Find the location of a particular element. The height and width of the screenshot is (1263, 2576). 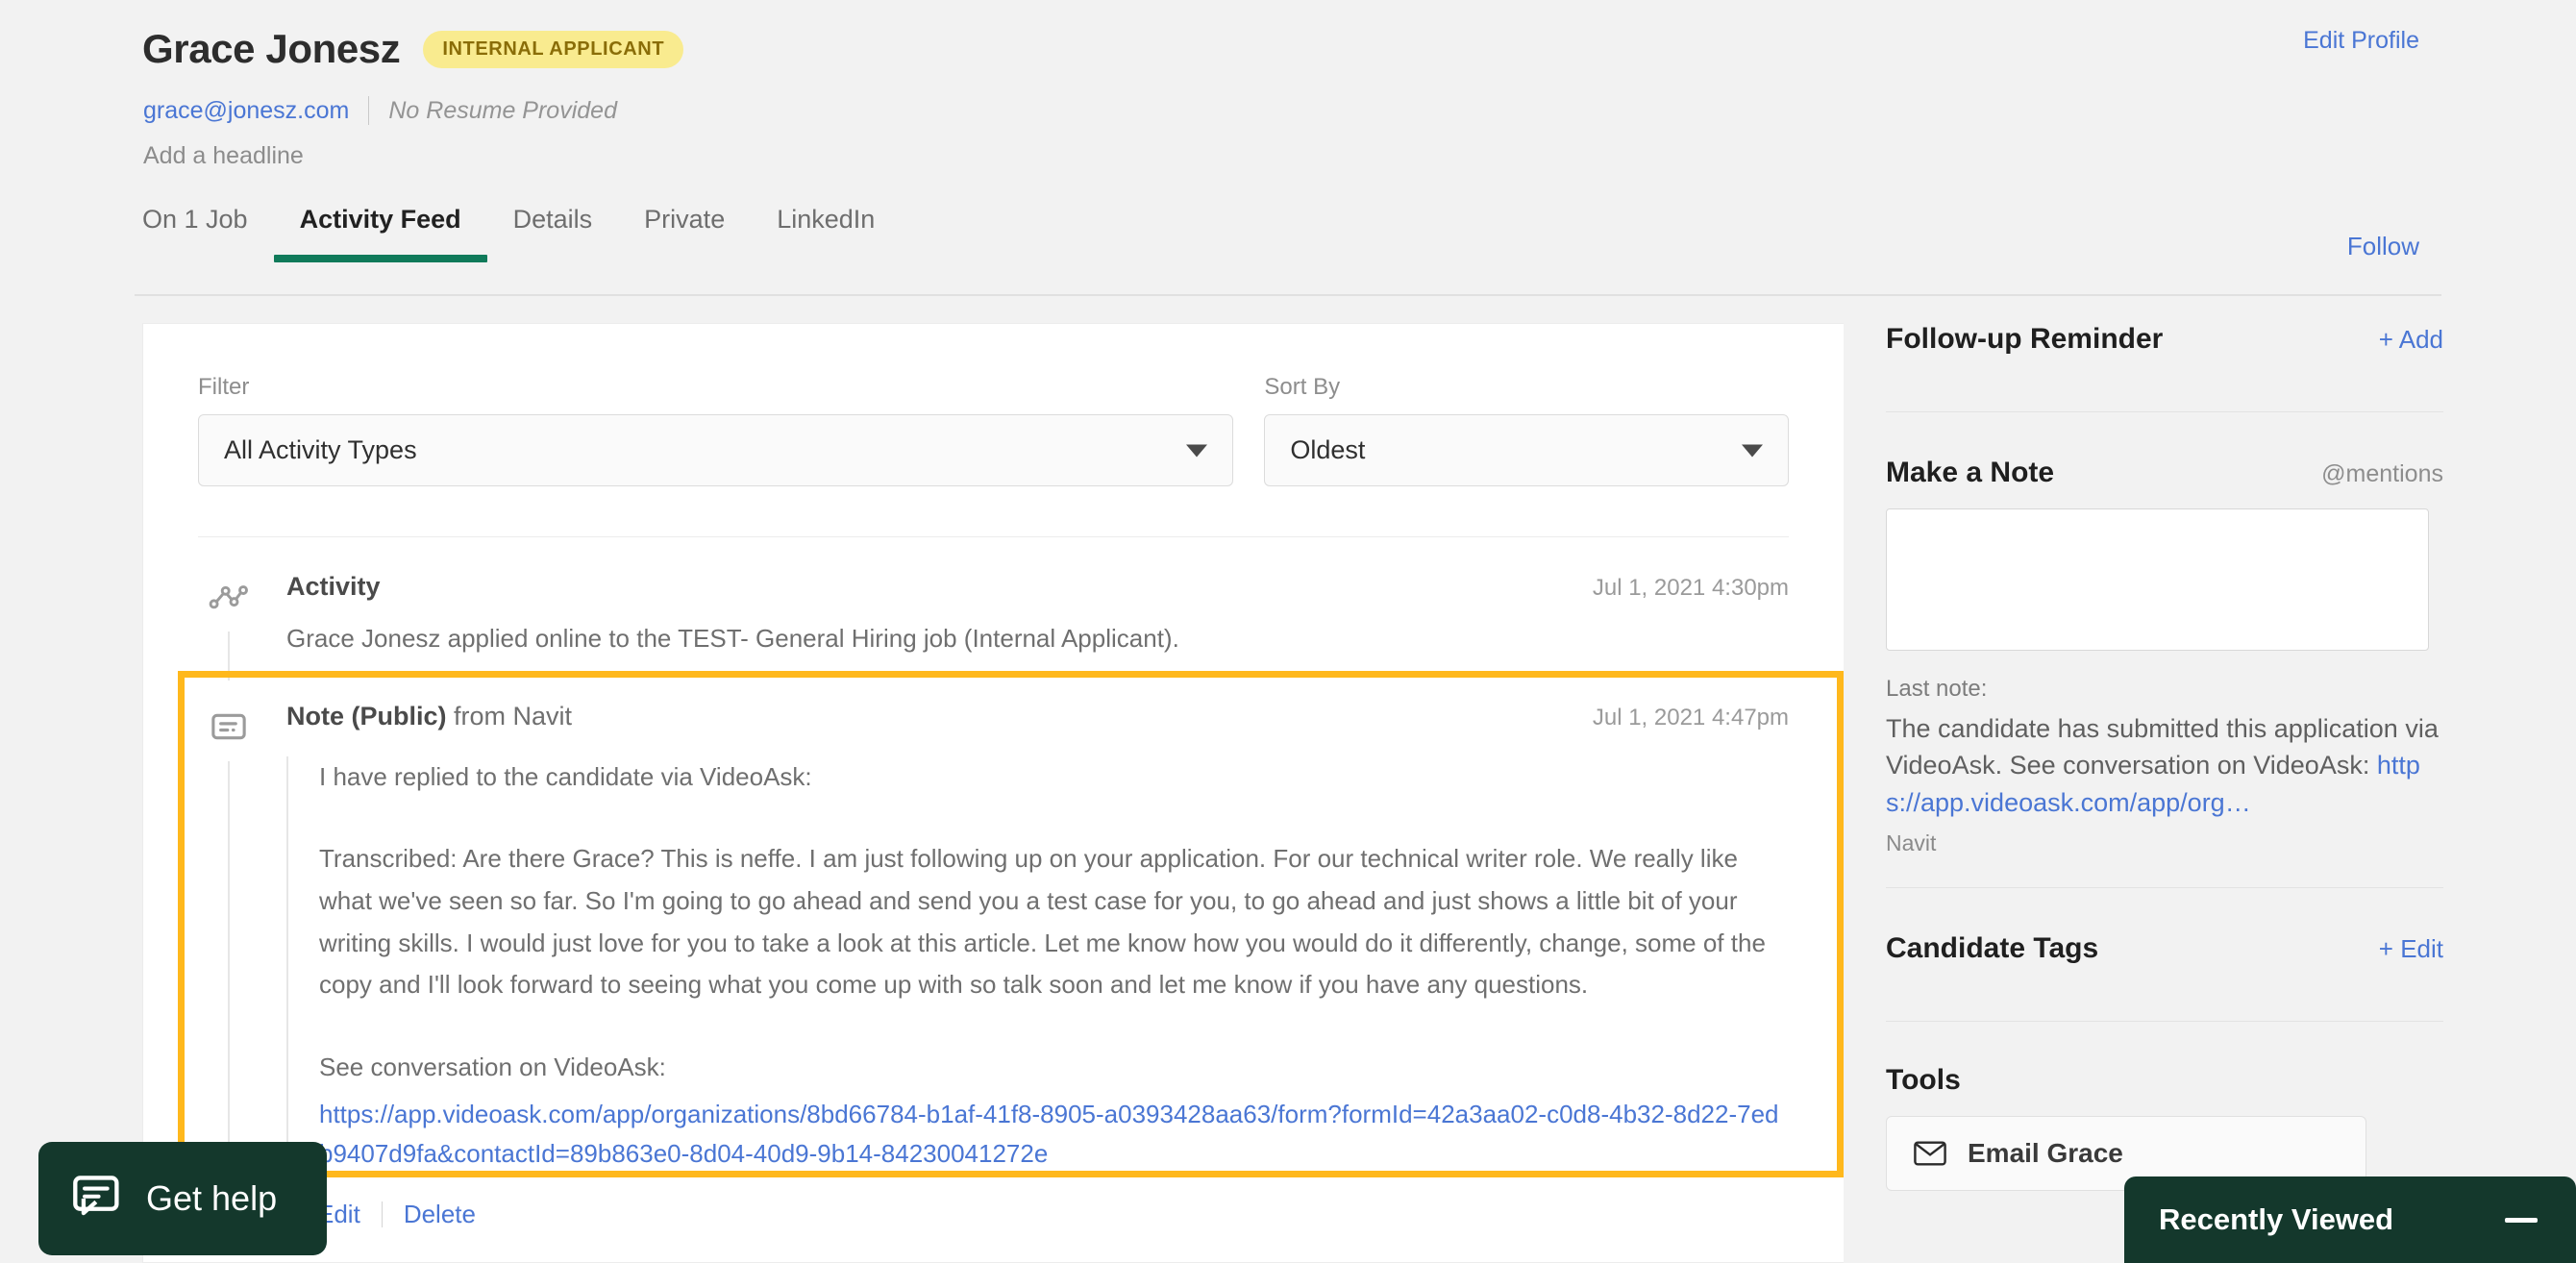

envelope-icon is located at coordinates (1930, 1153).